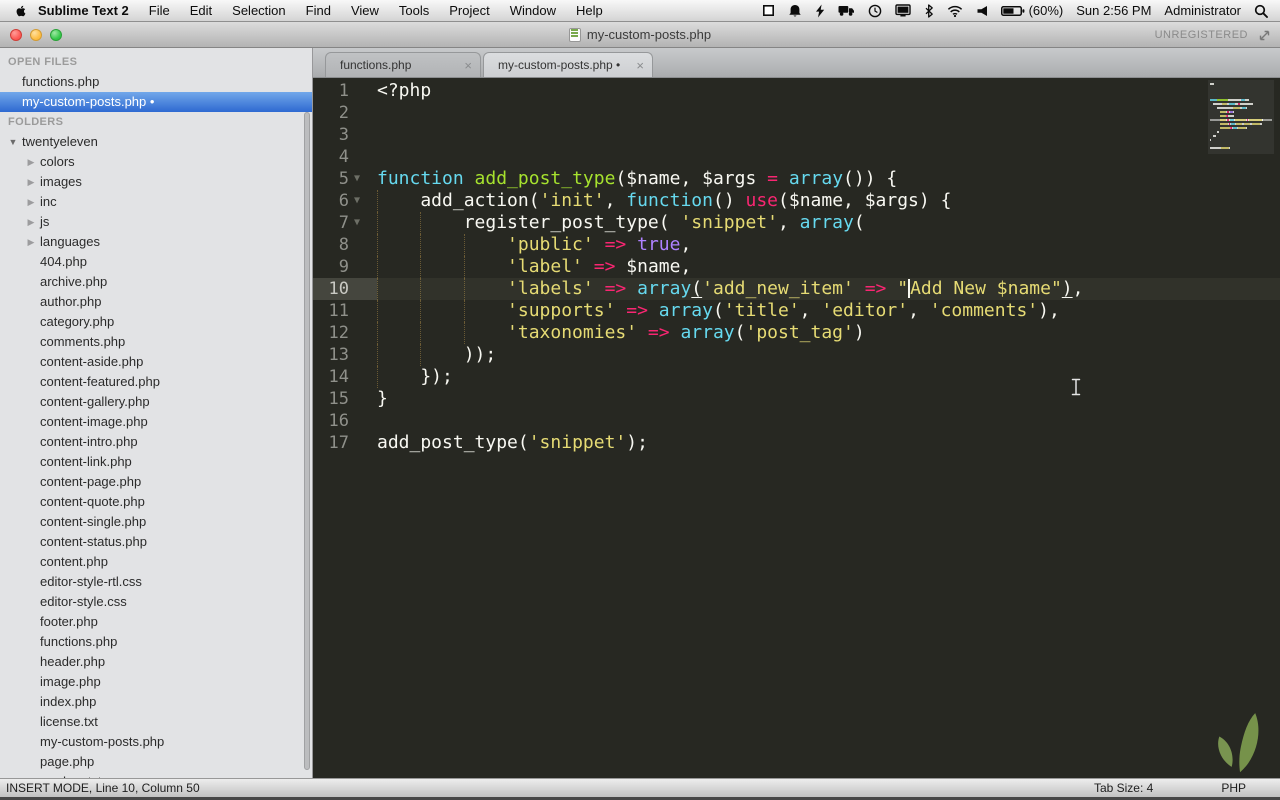 This screenshot has height=800, width=1280. I want to click on tree-file: image.php, so click(156, 682).